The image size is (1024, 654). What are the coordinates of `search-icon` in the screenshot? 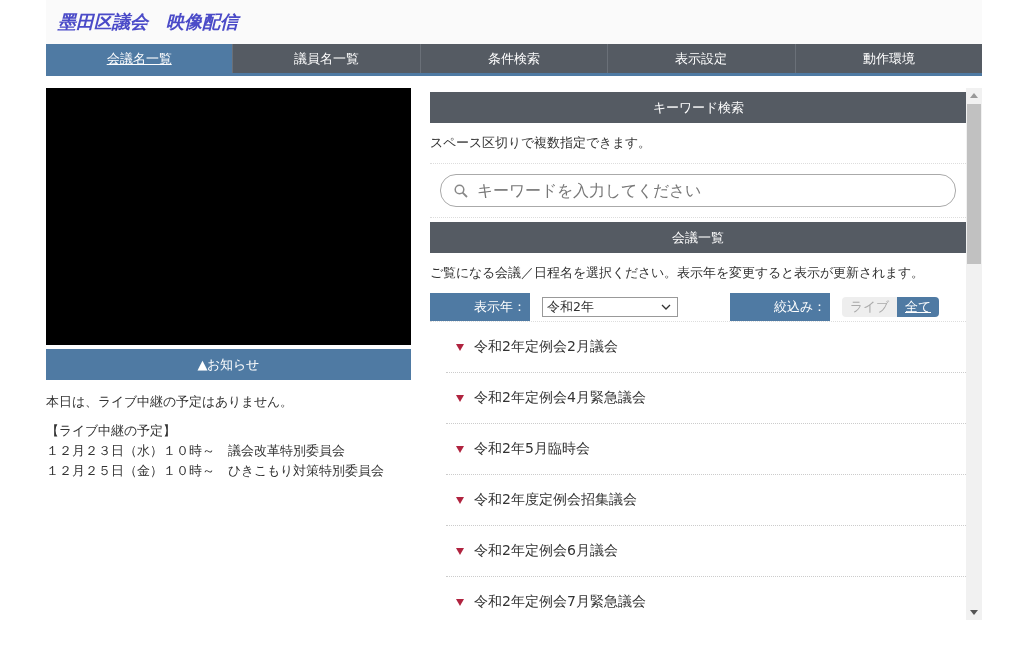 It's located at (461, 191).